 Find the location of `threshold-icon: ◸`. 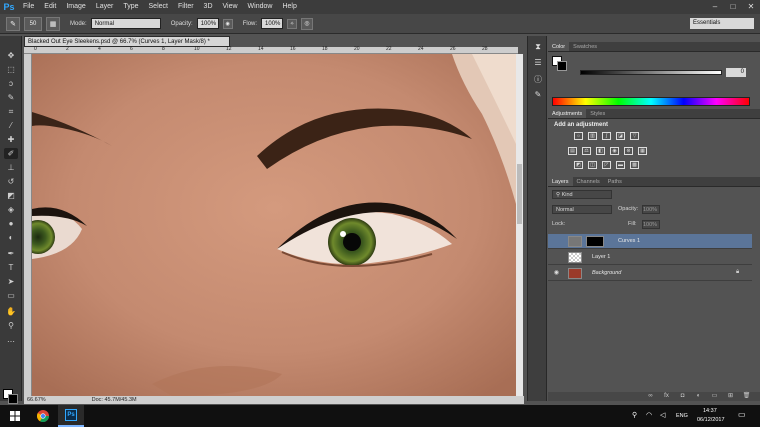

threshold-icon: ◸ is located at coordinates (606, 165).